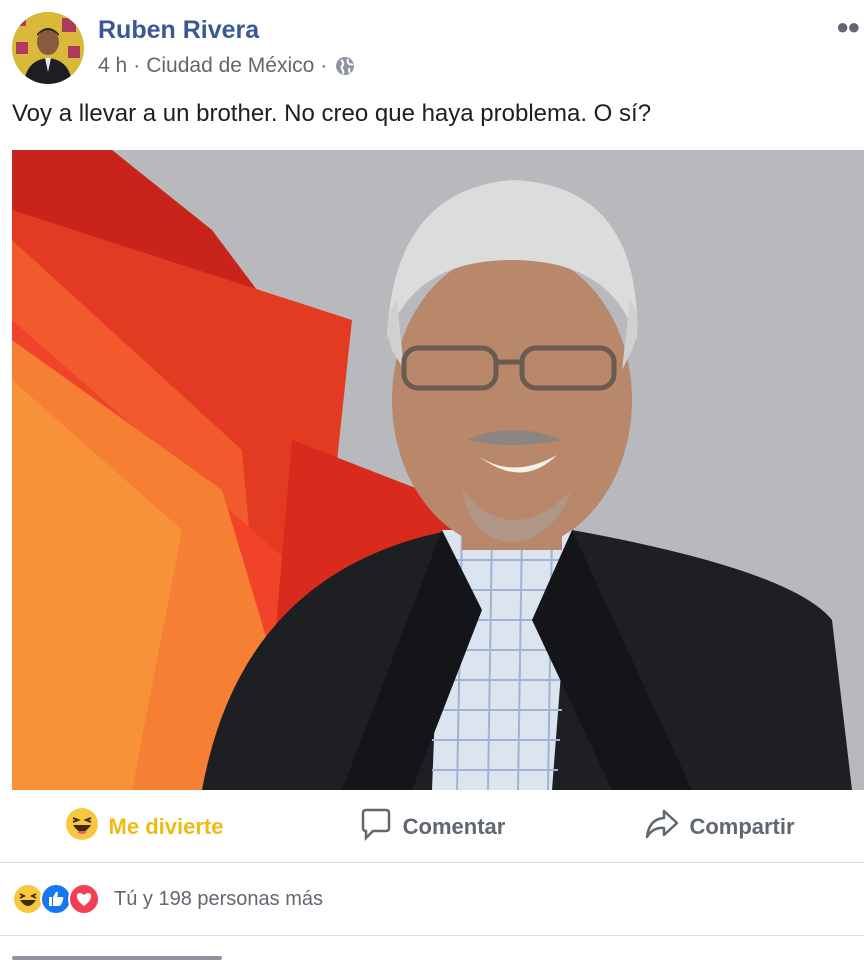 This screenshot has height=960, width=864. I want to click on share-icon, so click(662, 827).